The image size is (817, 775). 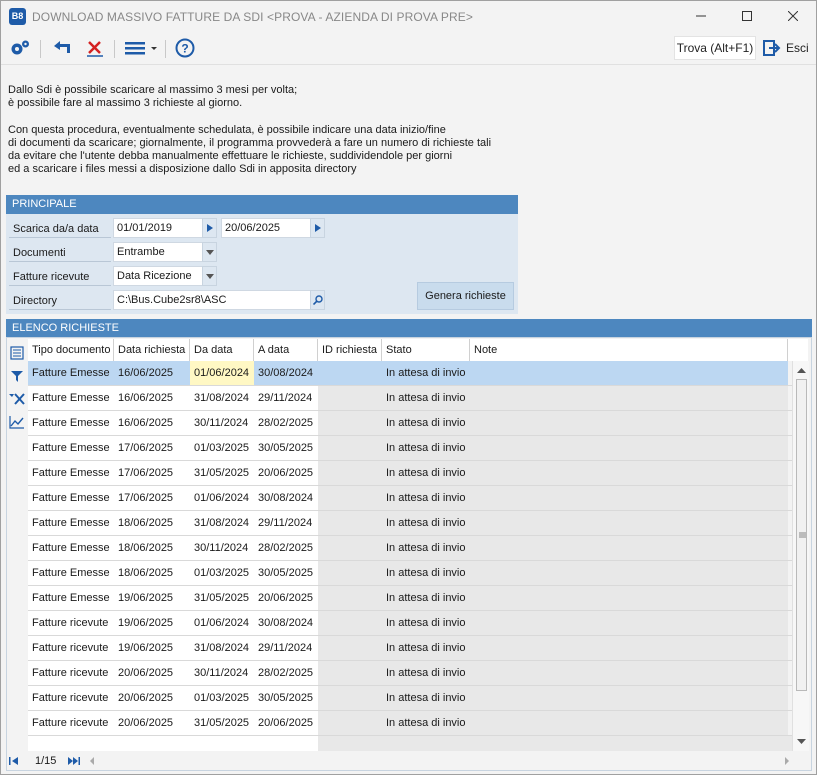 What do you see at coordinates (286, 623) in the screenshot?
I see `table-cell-a-data: 30/08/2024` at bounding box center [286, 623].